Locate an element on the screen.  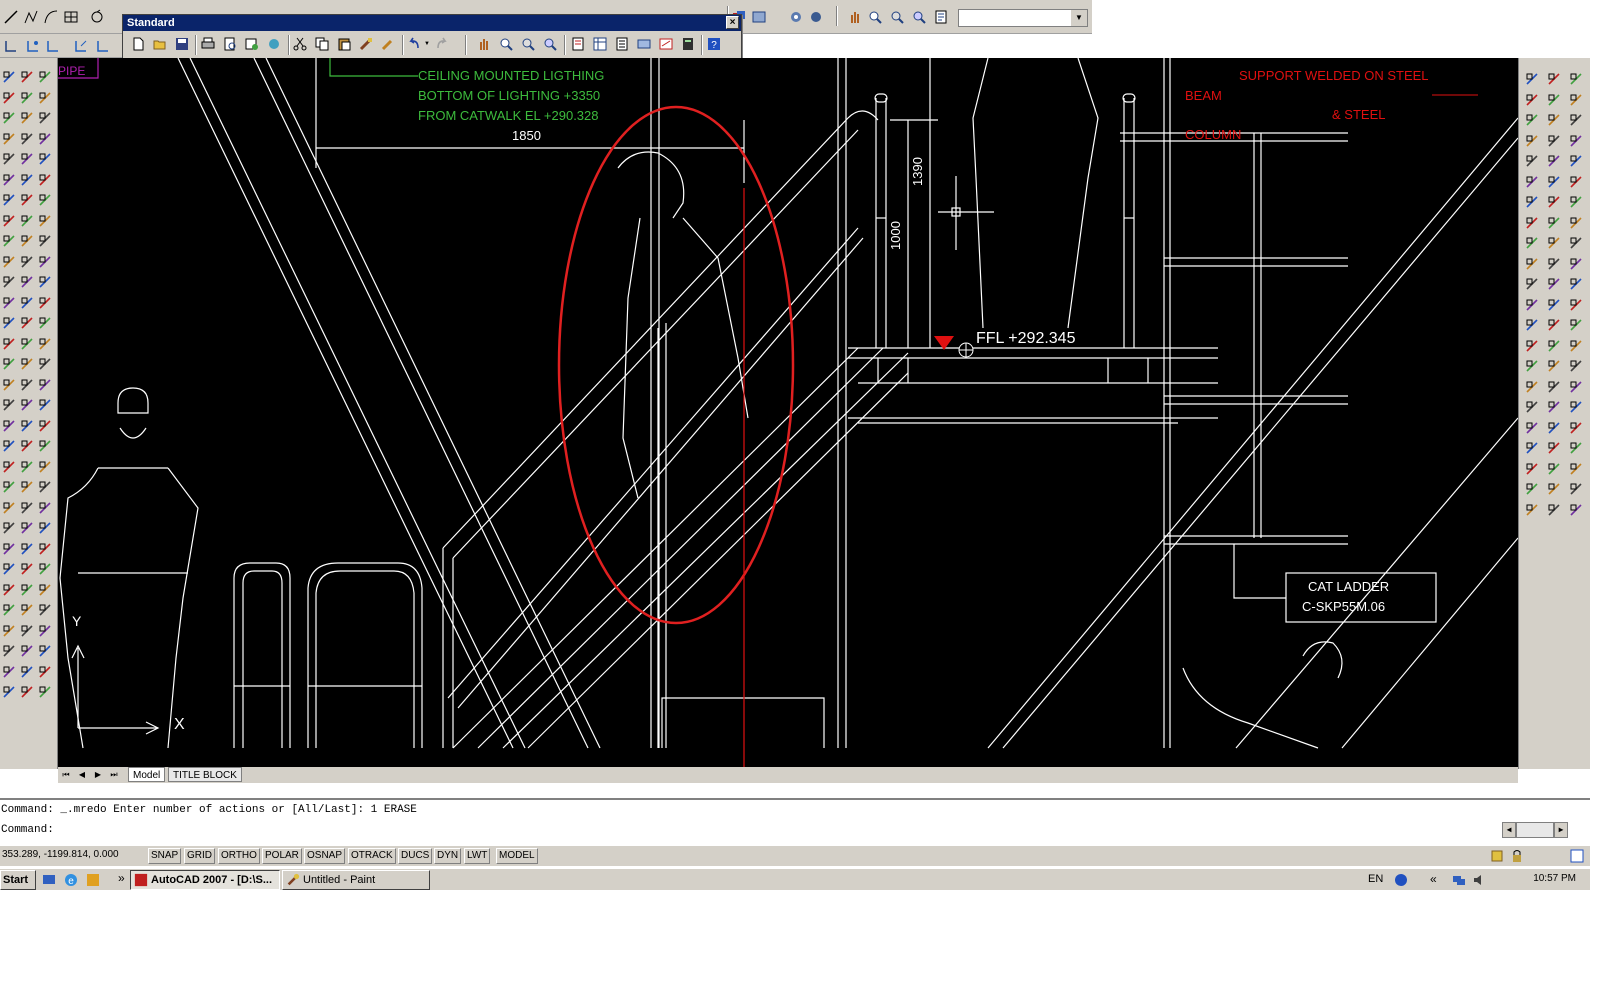
model-toggle: MODEL is located at coordinates (517, 856).